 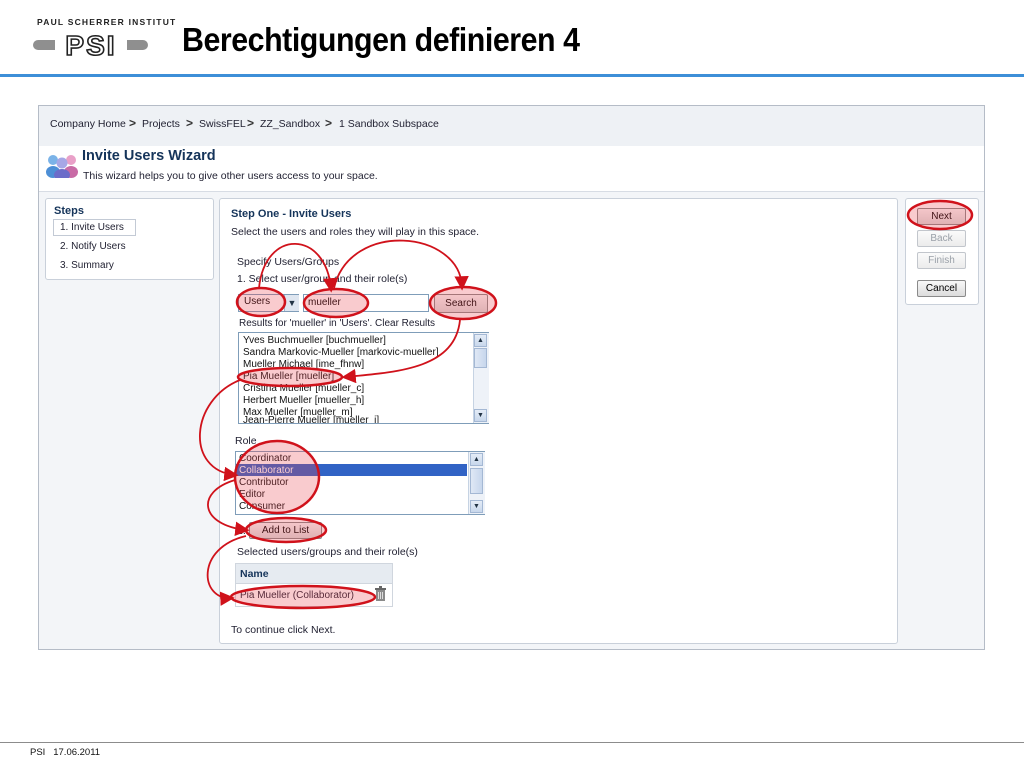 I want to click on title-divider, so click(x=512, y=75).